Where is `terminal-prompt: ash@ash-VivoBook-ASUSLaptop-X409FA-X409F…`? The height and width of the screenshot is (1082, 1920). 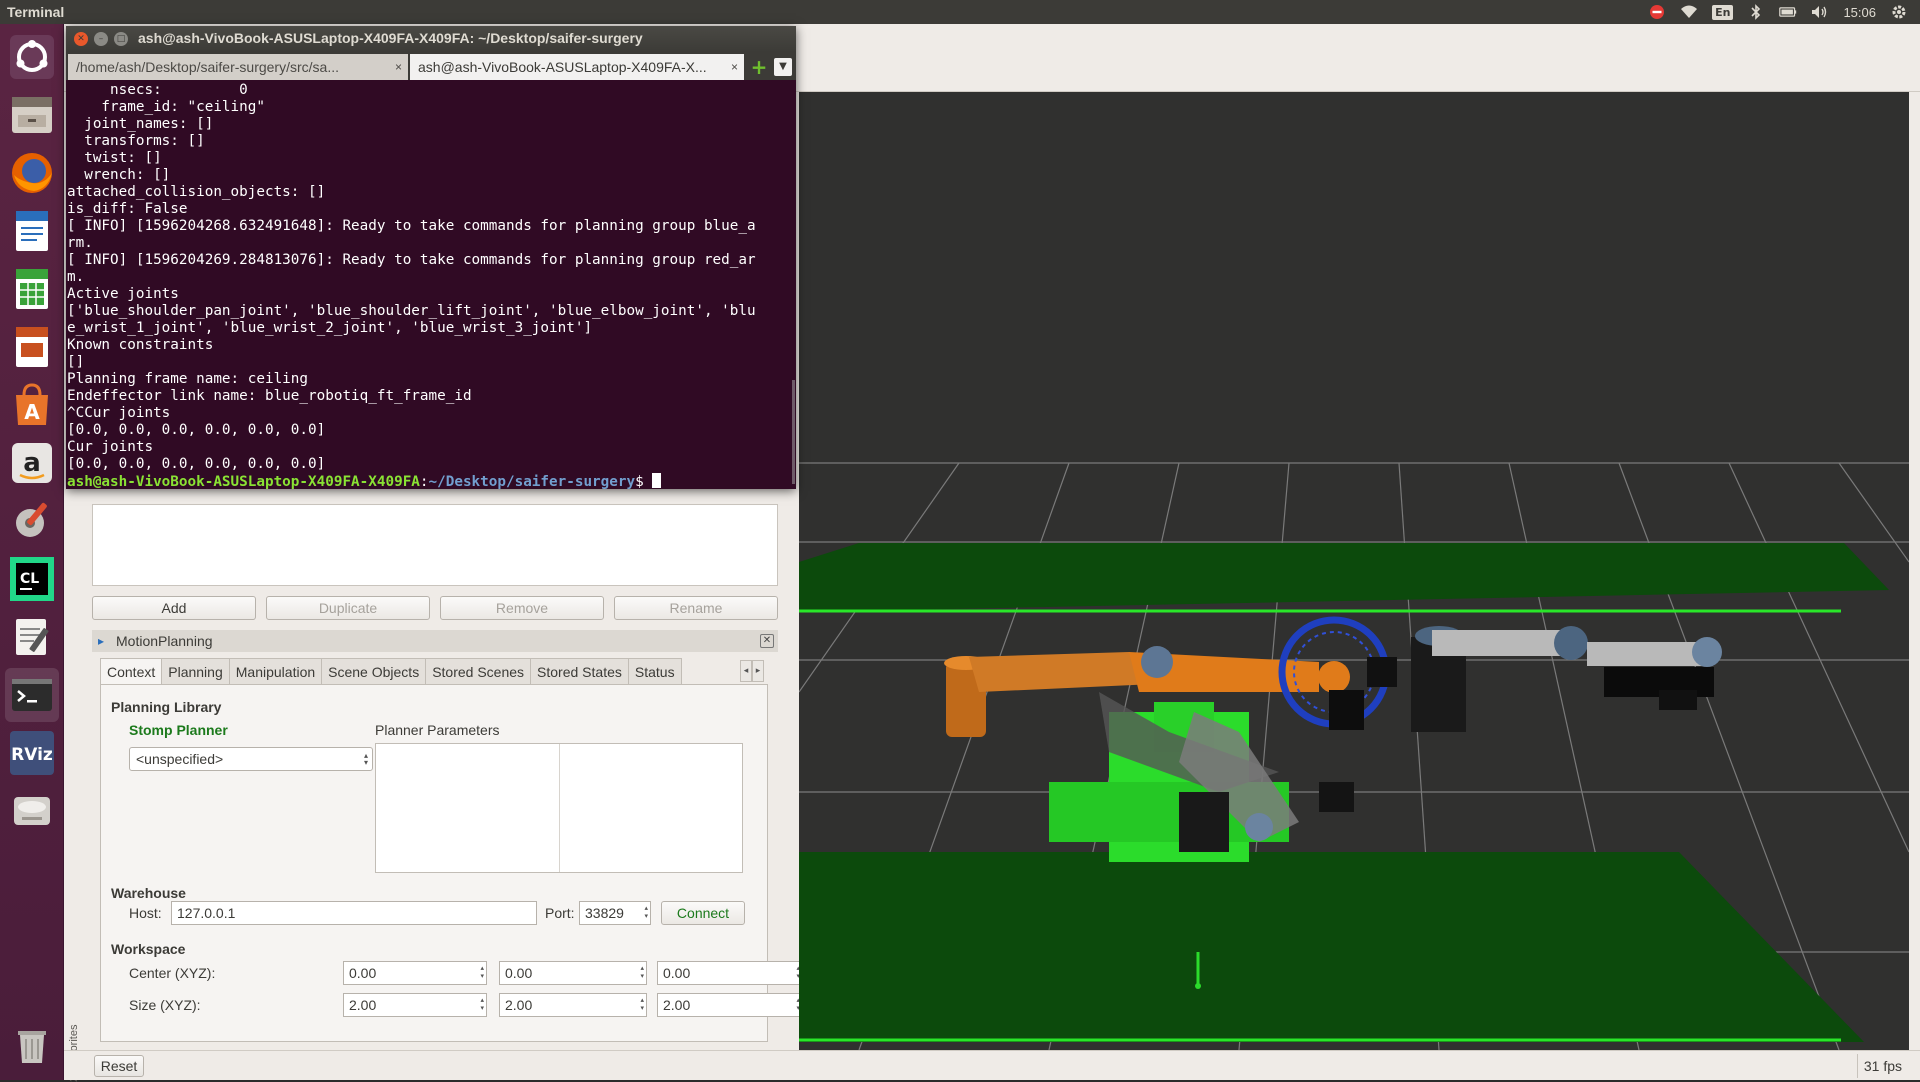
terminal-prompt: ash@ash-VivoBook-ASUSLaptop-X409FA-X409F… is located at coordinates (427, 481).